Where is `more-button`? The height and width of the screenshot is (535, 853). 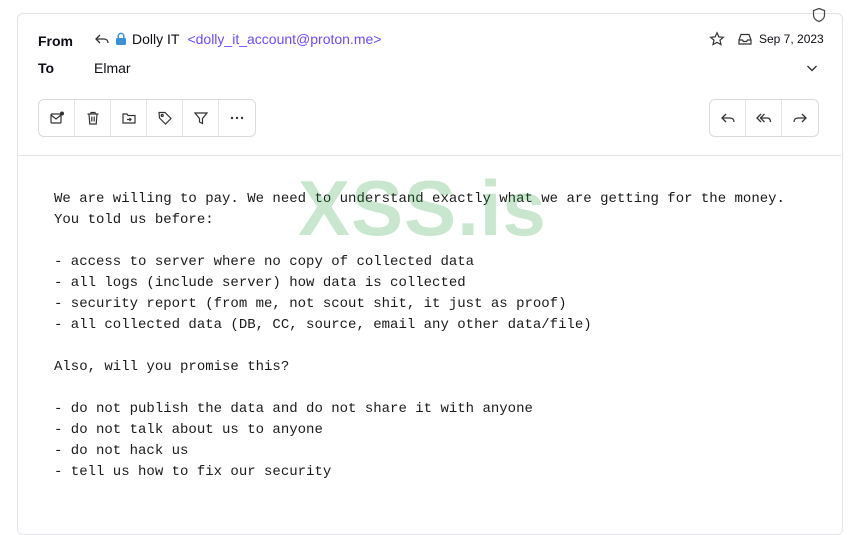 more-button is located at coordinates (237, 118).